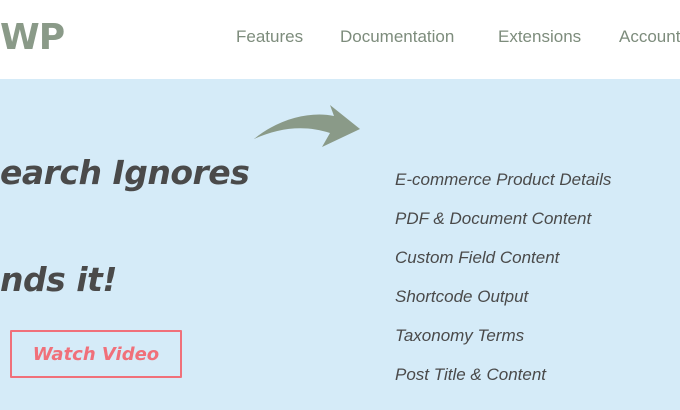  What do you see at coordinates (397, 37) in the screenshot?
I see `nav-documentation: Documentation` at bounding box center [397, 37].